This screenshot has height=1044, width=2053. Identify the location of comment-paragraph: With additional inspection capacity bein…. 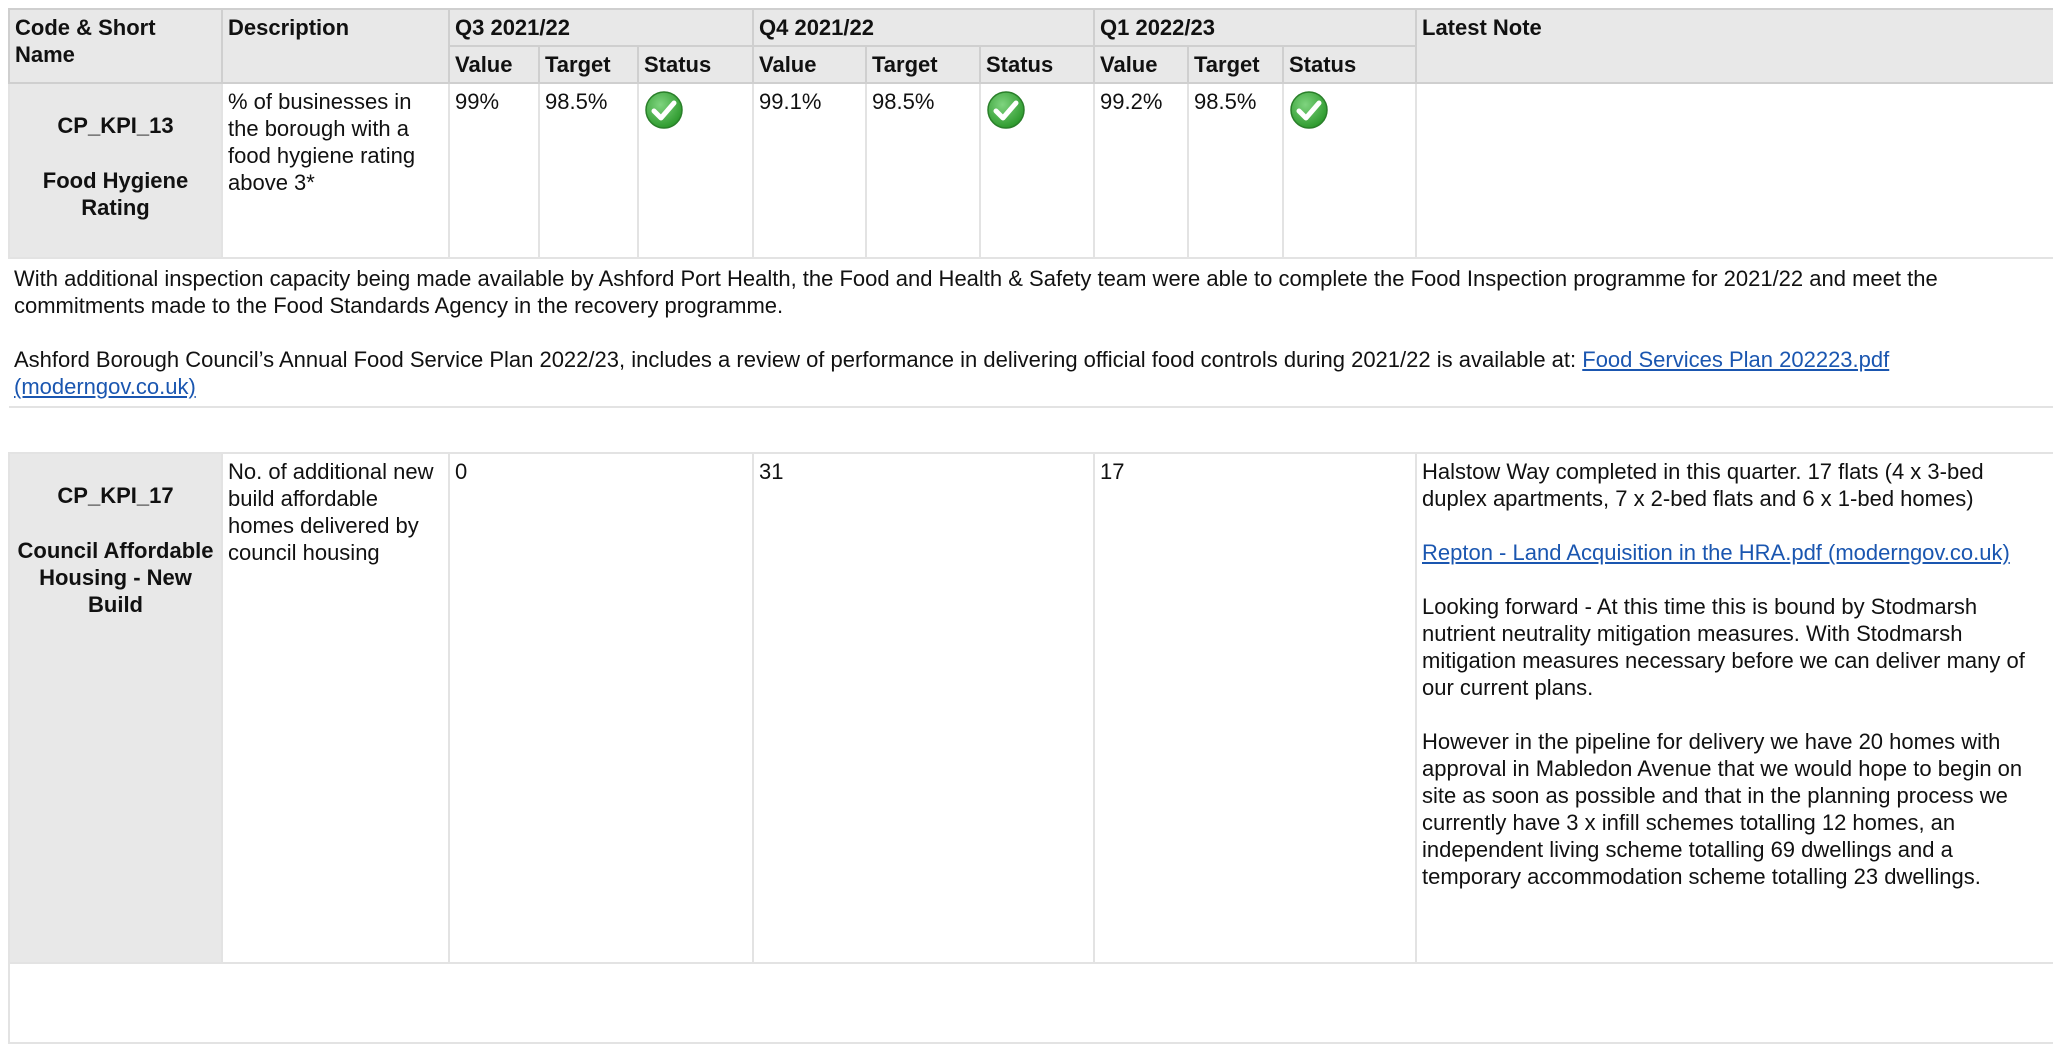
(976, 292).